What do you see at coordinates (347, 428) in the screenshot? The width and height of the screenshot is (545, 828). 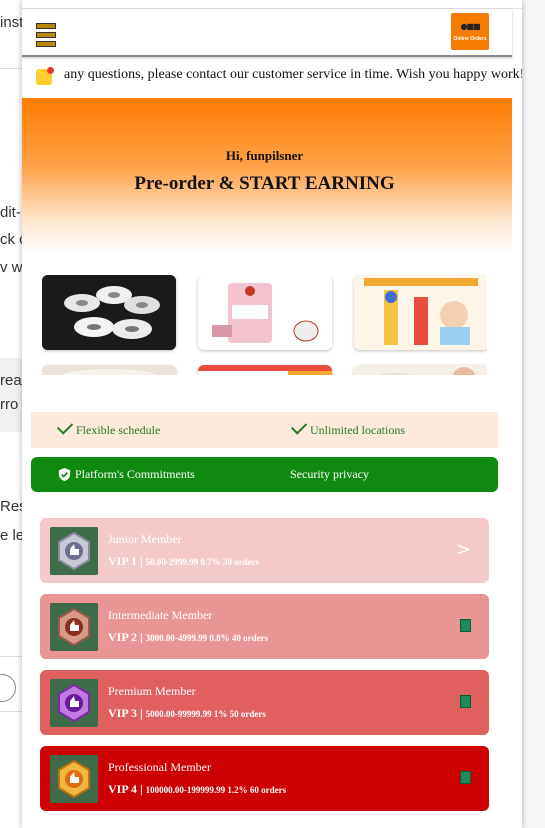 I see `feature-unlimited-locations: Unlimited locations` at bounding box center [347, 428].